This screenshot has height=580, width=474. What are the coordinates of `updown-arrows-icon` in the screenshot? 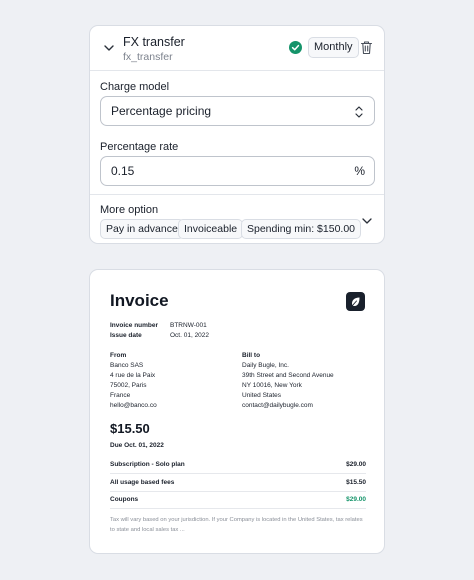 It's located at (359, 112).